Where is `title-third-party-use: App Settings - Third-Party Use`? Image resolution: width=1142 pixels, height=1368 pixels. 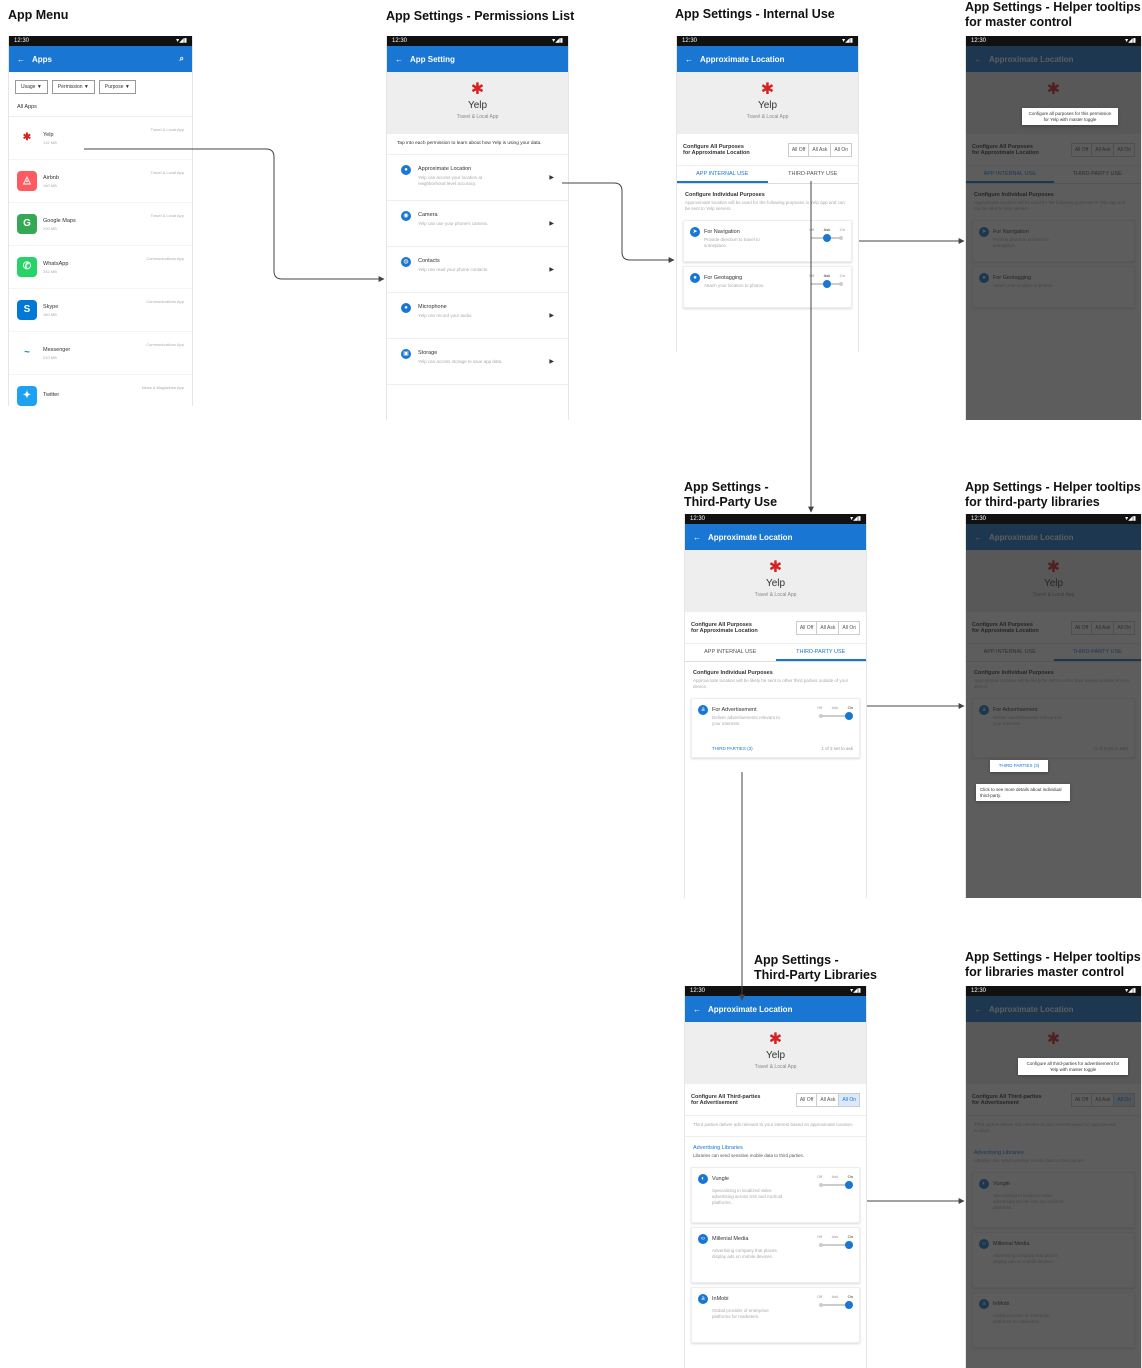
title-third-party-use: App Settings - Third-Party Use is located at coordinates (730, 495).